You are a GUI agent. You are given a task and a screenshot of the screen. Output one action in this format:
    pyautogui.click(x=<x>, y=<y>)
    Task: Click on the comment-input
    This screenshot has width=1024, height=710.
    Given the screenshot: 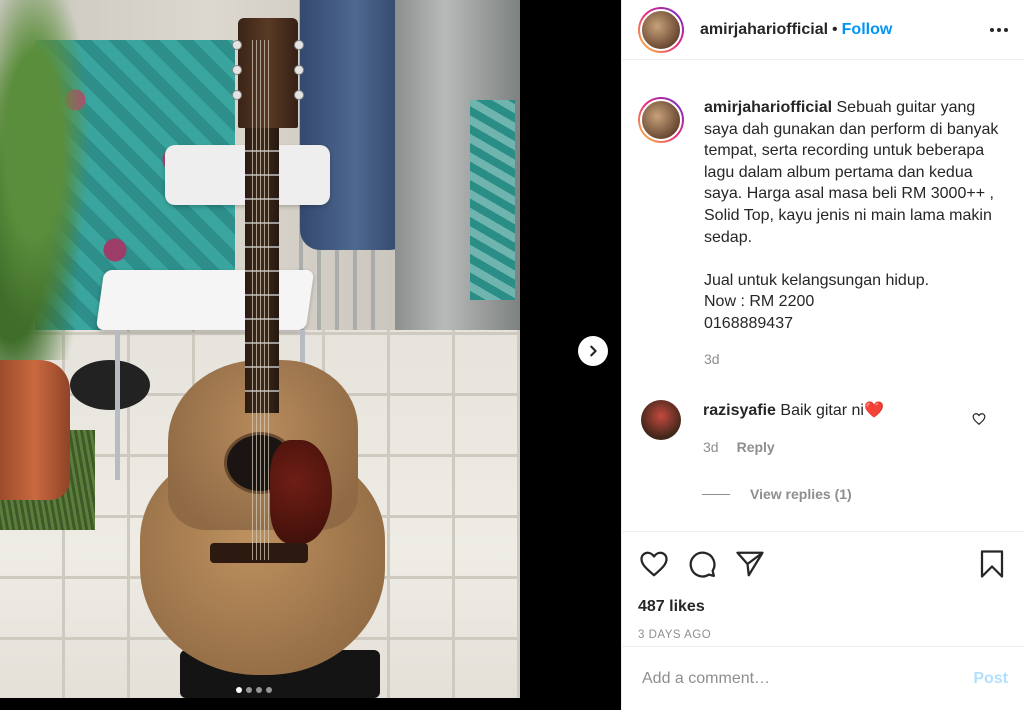 What is the action you would take?
    pyautogui.click(x=808, y=678)
    